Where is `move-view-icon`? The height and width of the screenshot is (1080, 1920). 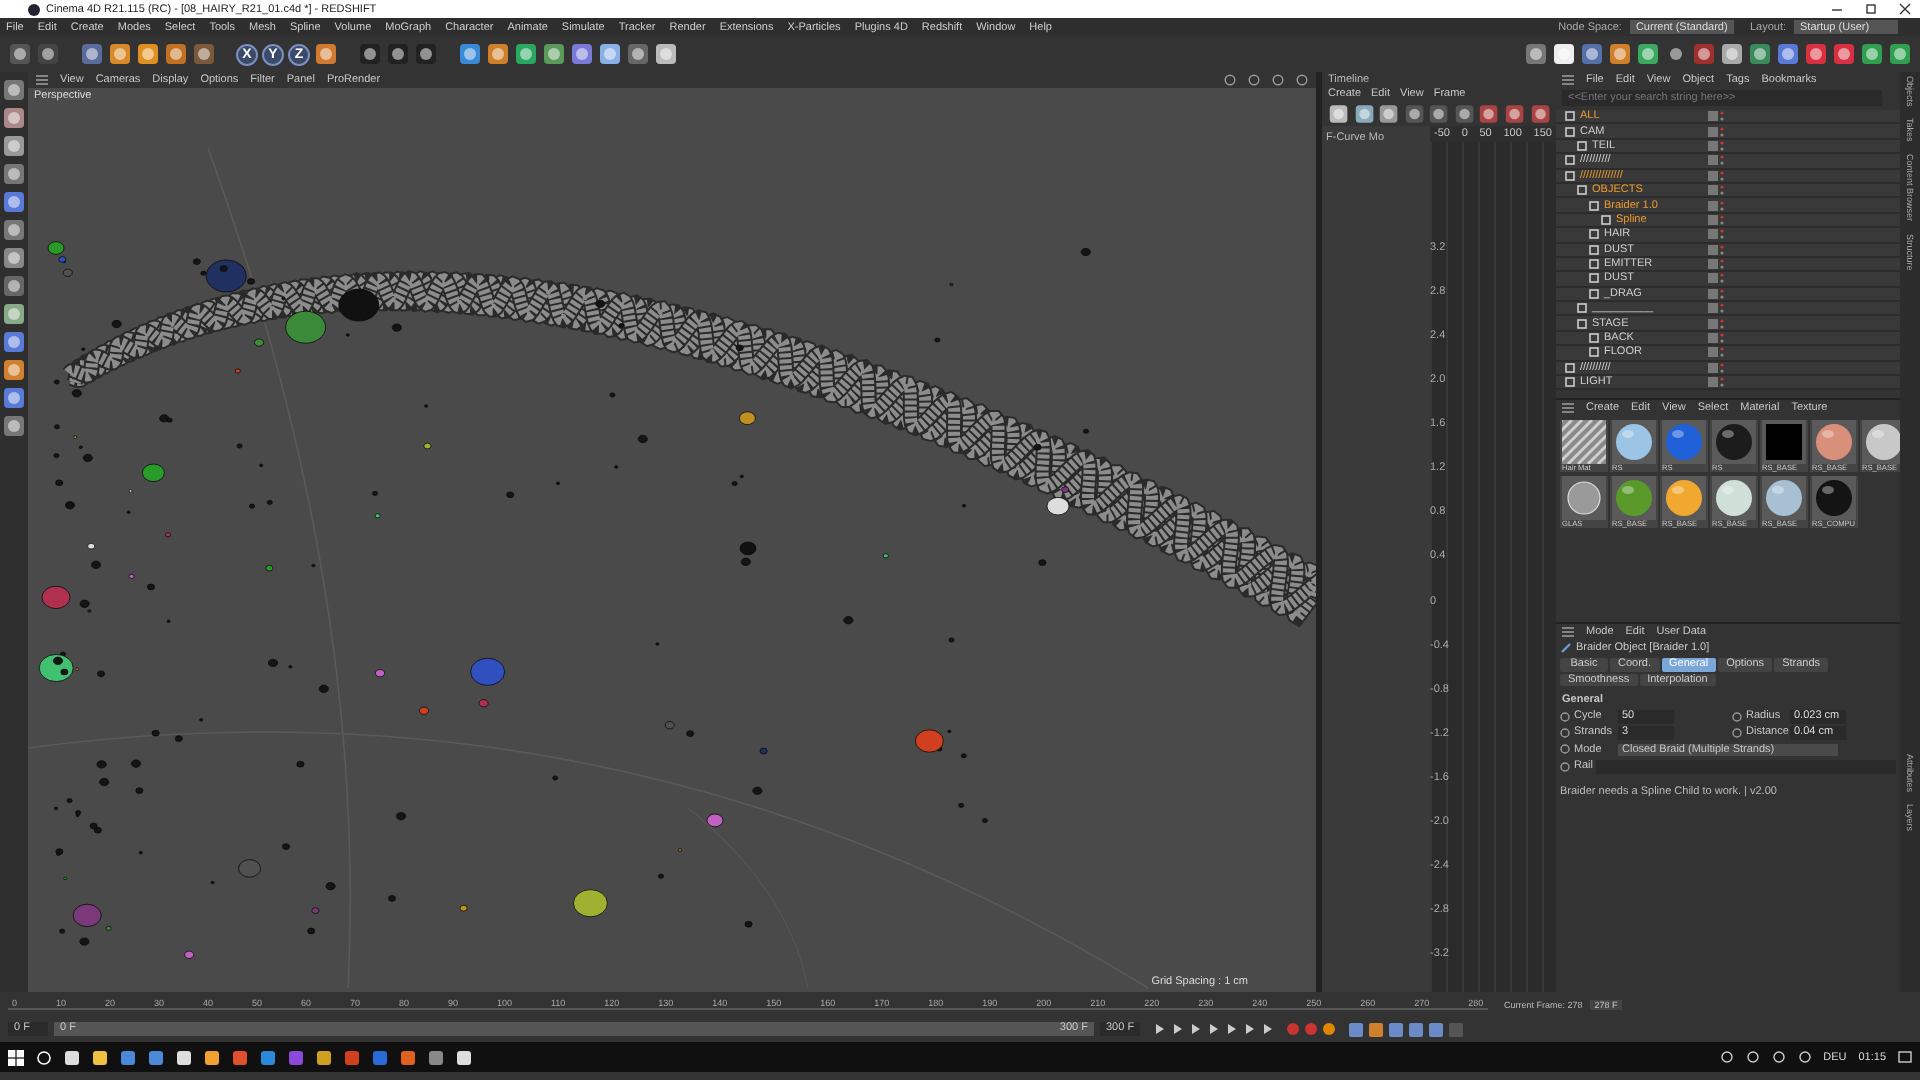
move-view-icon is located at coordinates (1230, 80).